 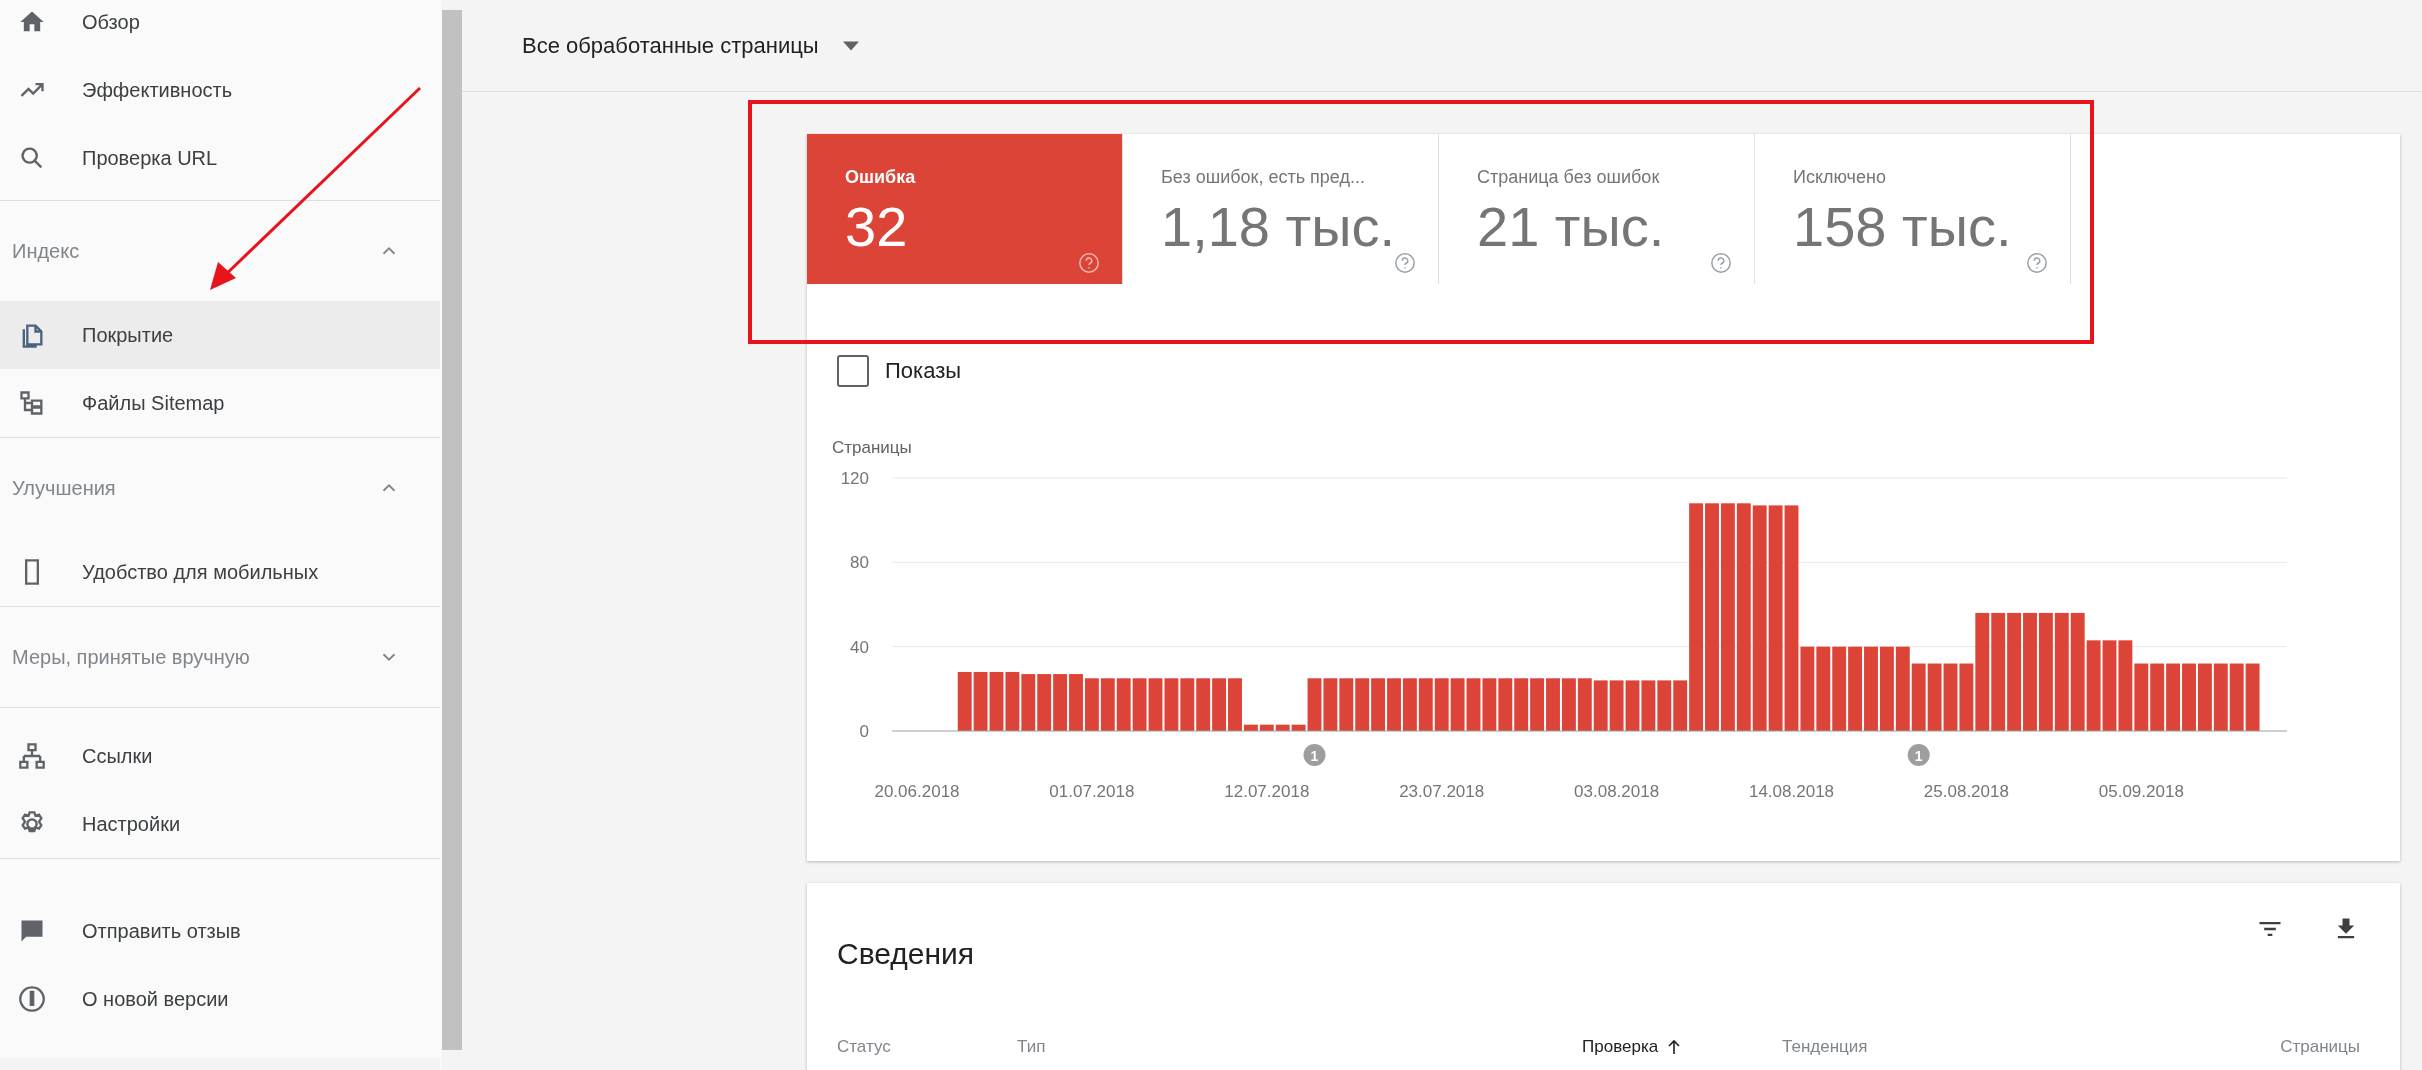 What do you see at coordinates (690, 45) in the screenshot?
I see `filter-dropdown: Все обработанные страницы` at bounding box center [690, 45].